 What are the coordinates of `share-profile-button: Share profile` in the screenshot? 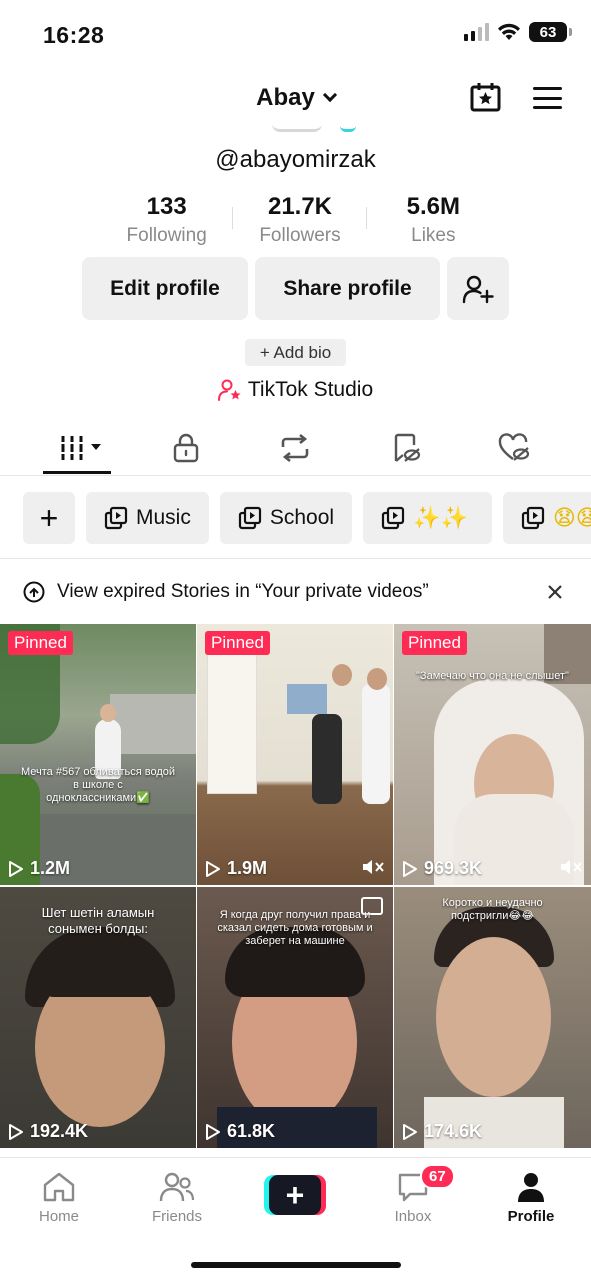 It's located at (347, 288).